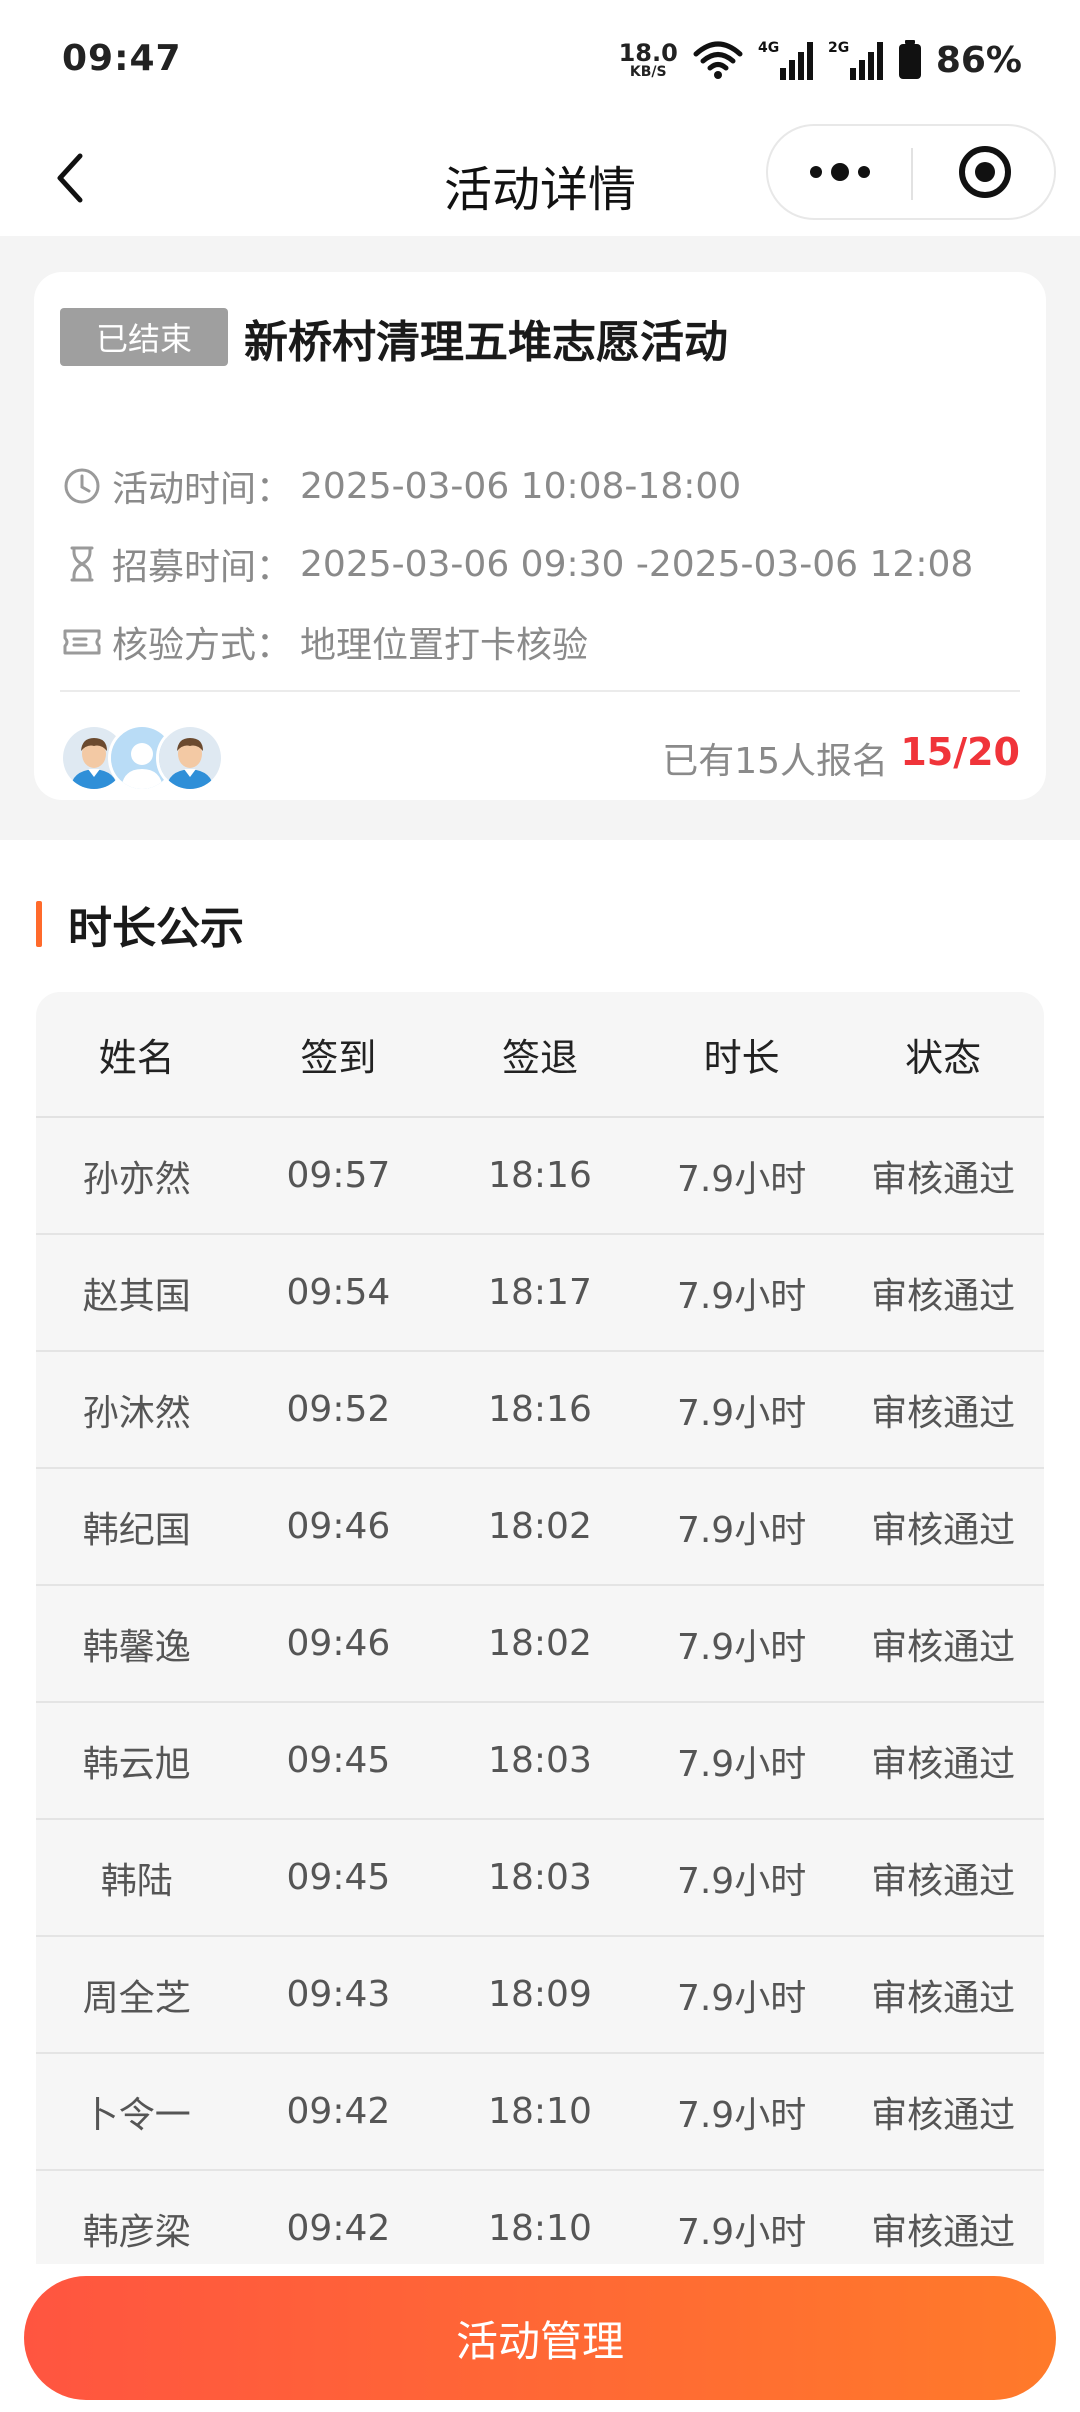  I want to click on close-button, so click(984, 172).